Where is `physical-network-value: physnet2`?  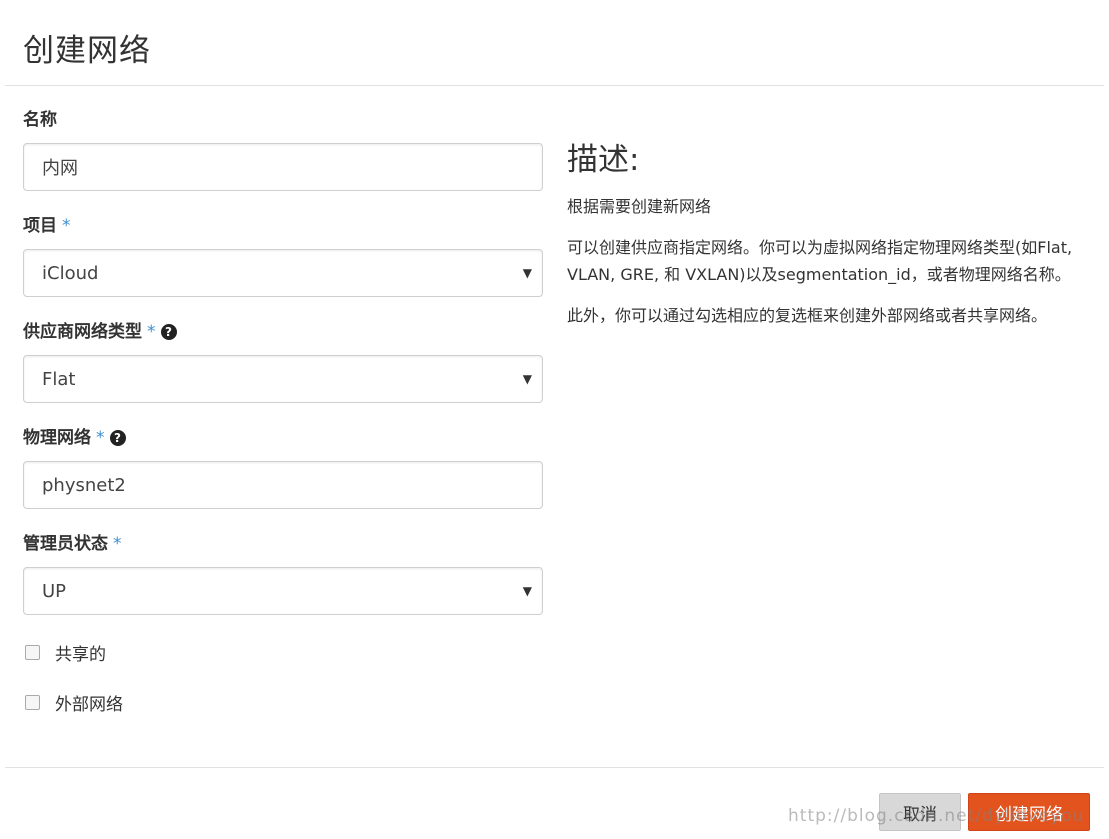
physical-network-value: physnet2 is located at coordinates (84, 485).